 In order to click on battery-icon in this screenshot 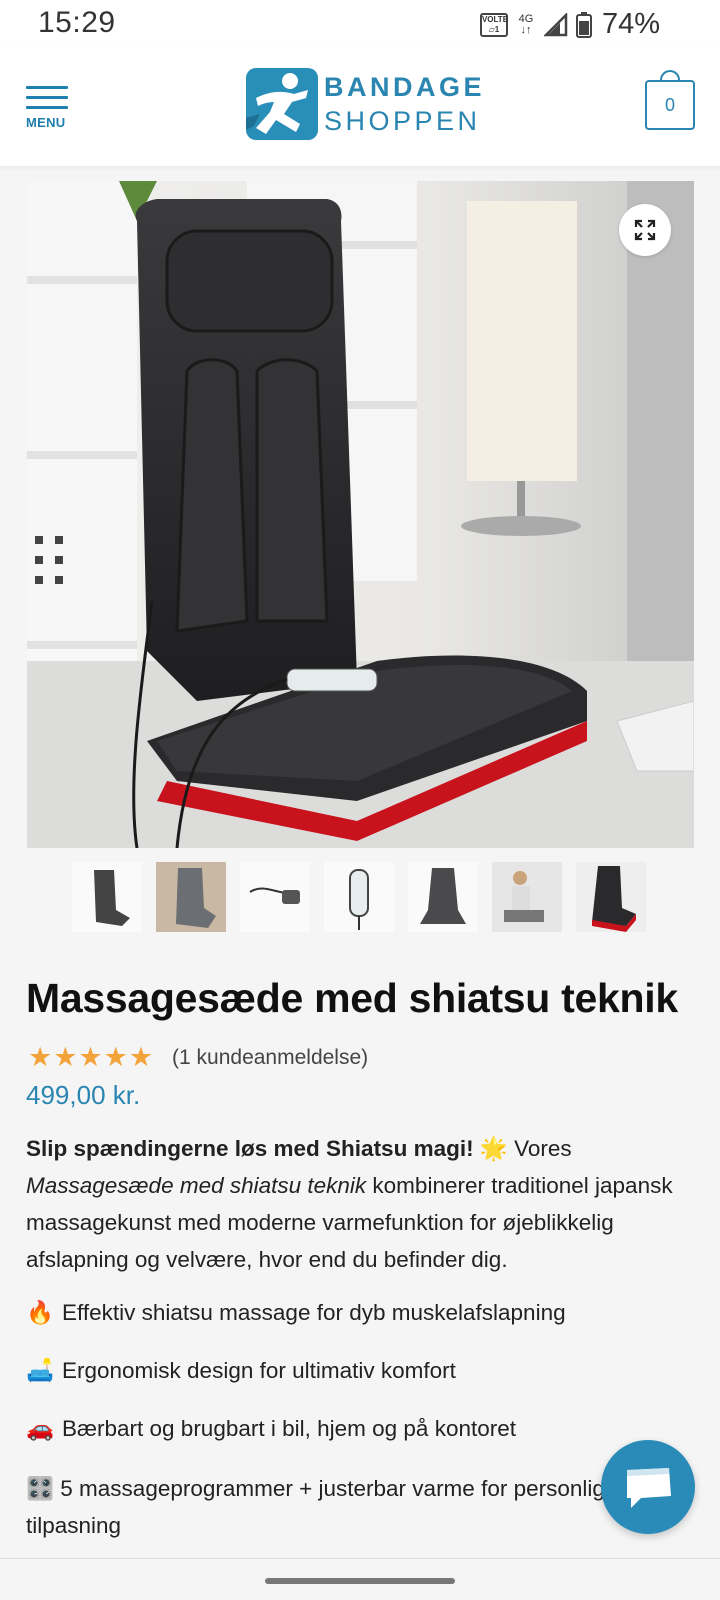, I will do `click(583, 24)`.